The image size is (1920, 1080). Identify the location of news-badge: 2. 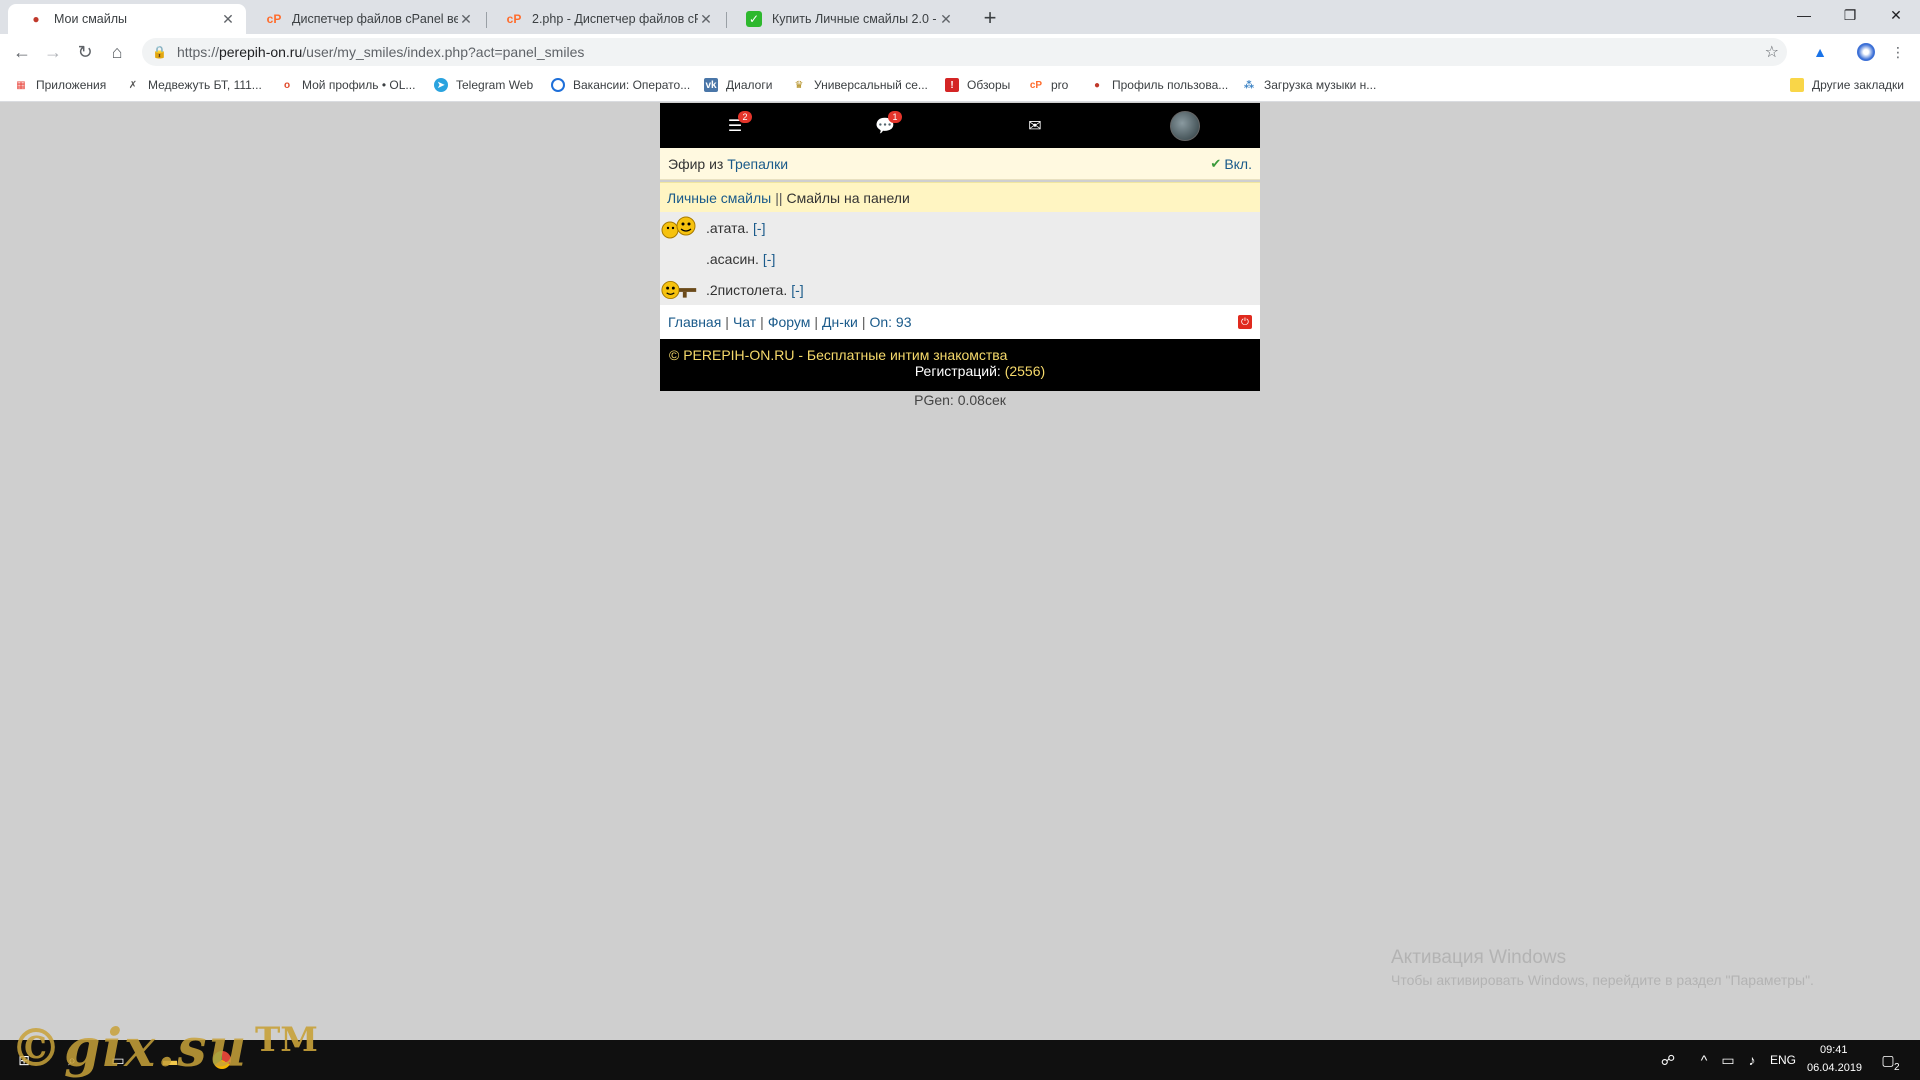
(745, 116).